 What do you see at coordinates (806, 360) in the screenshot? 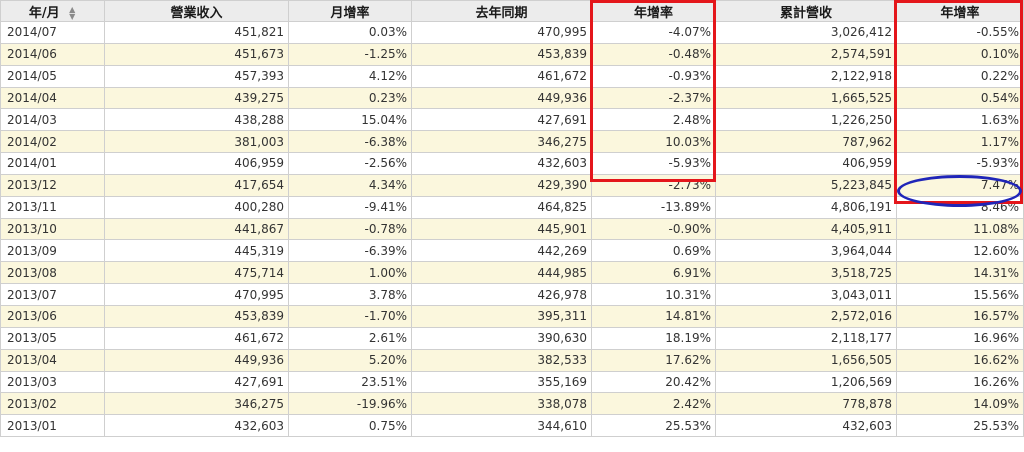
I see `cell-cumulative: 1,656,505` at bounding box center [806, 360].